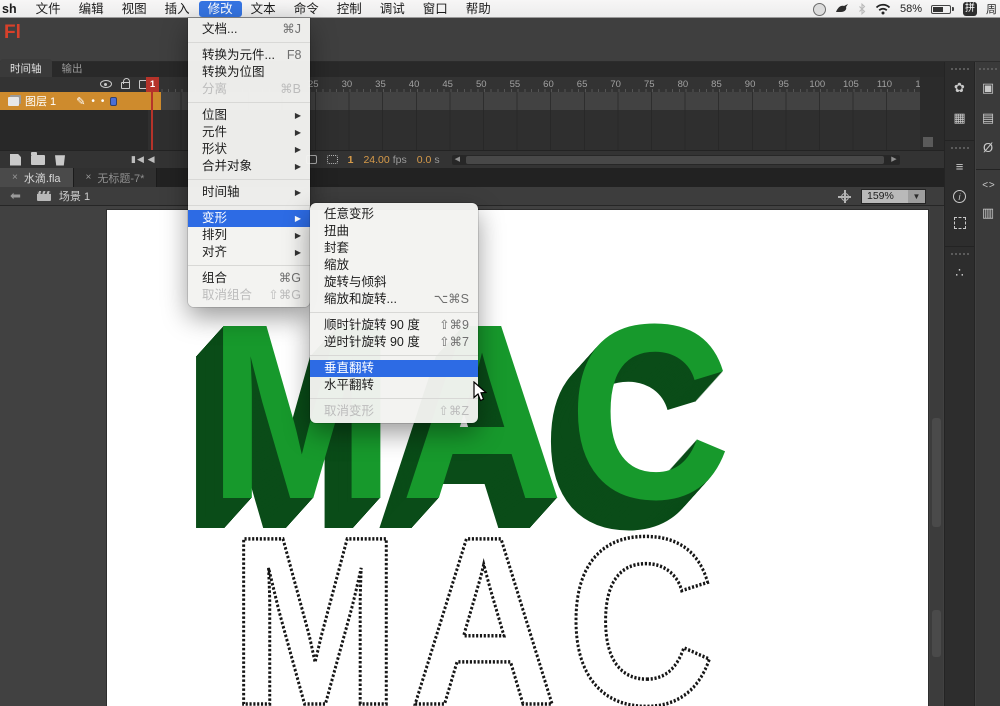  Describe the element at coordinates (472, 177) in the screenshot. I see `document-tabbar: × 水滴.fla × 无标题-7*` at that location.